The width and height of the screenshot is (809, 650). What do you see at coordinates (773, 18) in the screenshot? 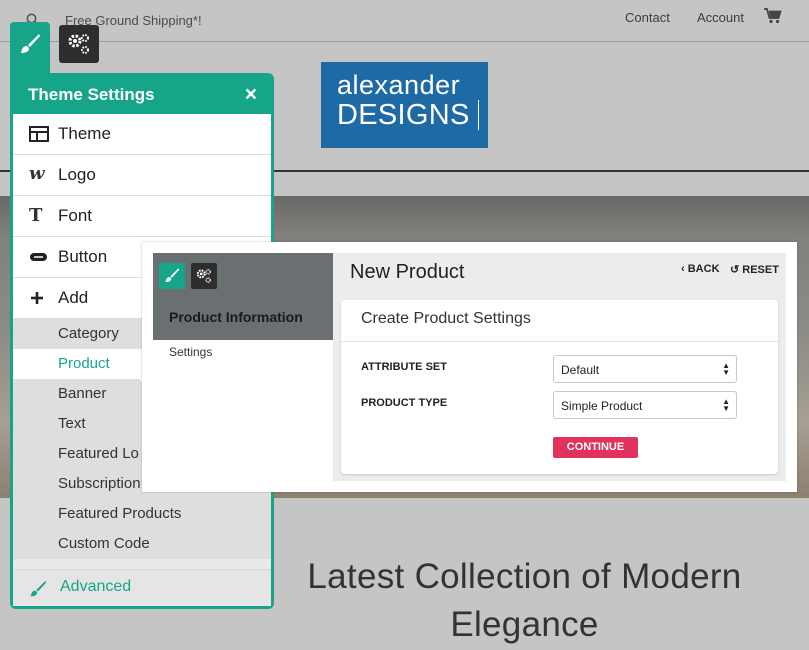
I see `cart-icon` at bounding box center [773, 18].